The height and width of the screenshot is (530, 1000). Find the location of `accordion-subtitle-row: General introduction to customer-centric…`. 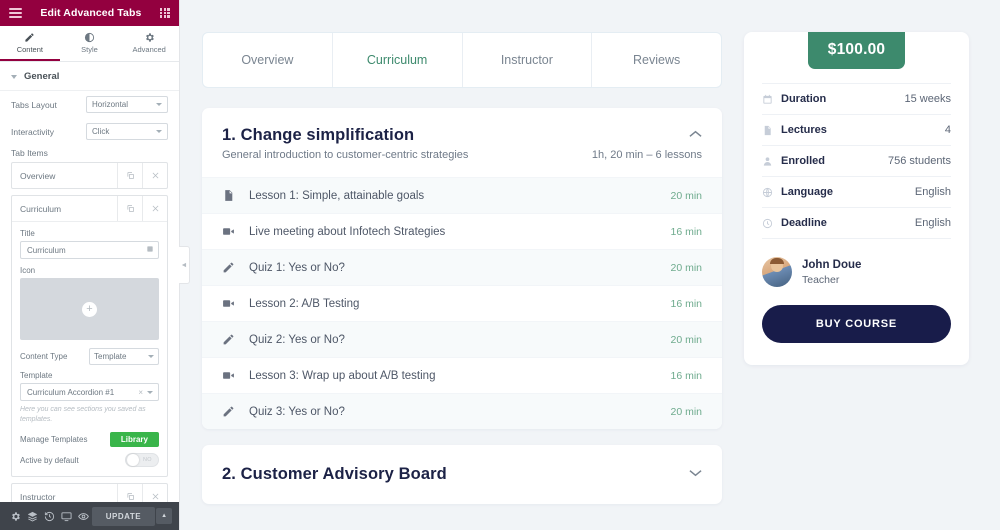

accordion-subtitle-row: General introduction to customer-centric… is located at coordinates (462, 163).